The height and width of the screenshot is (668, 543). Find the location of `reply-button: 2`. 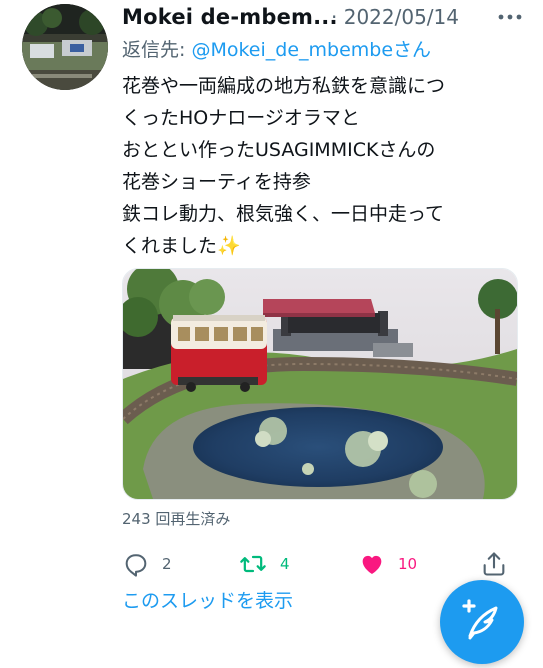

reply-button: 2 is located at coordinates (147, 564).